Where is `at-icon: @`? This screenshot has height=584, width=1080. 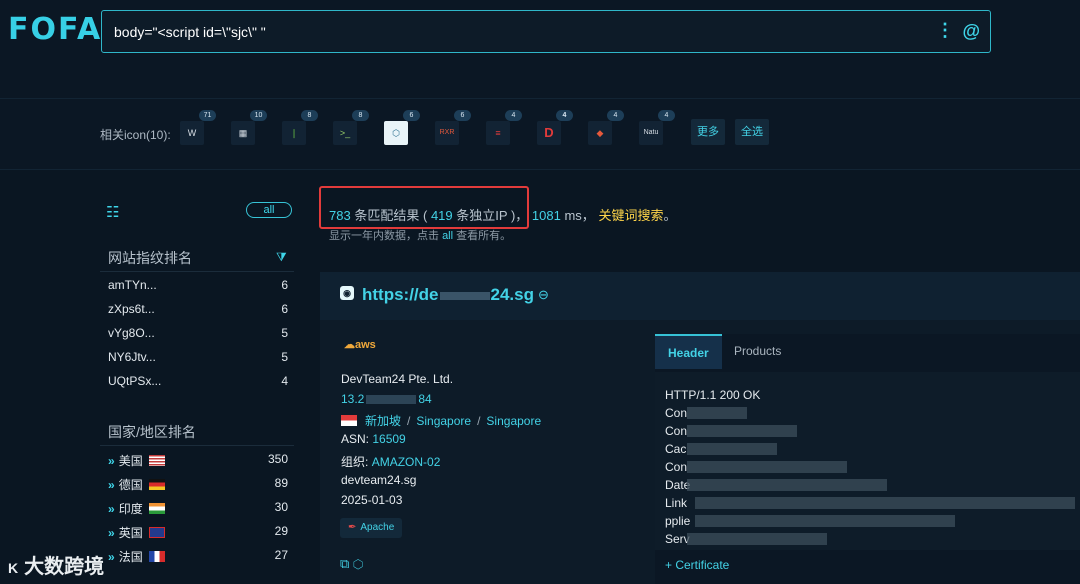 at-icon: @ is located at coordinates (971, 31).